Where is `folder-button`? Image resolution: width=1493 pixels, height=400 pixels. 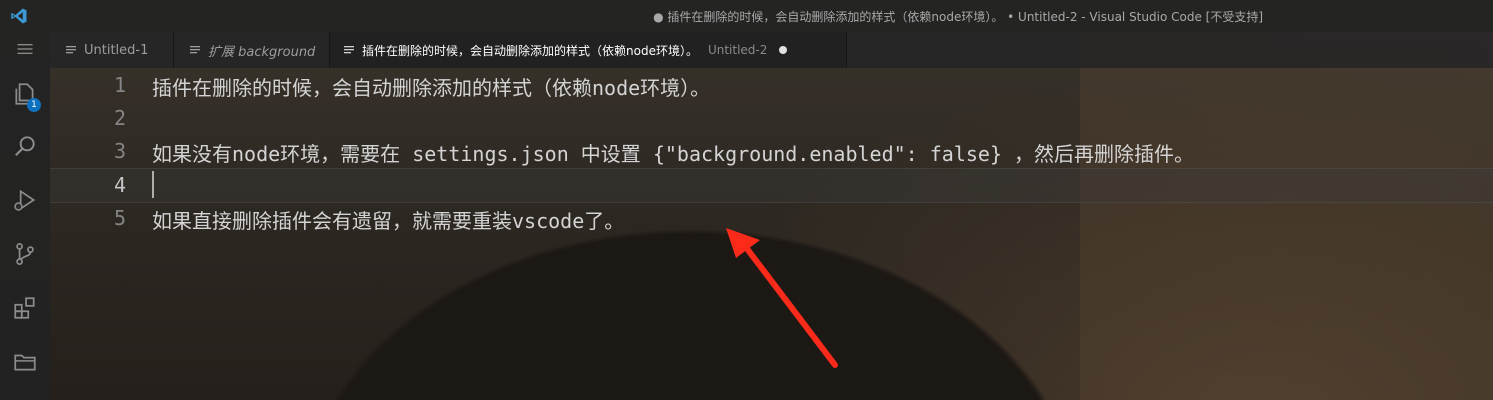
folder-button is located at coordinates (25, 362).